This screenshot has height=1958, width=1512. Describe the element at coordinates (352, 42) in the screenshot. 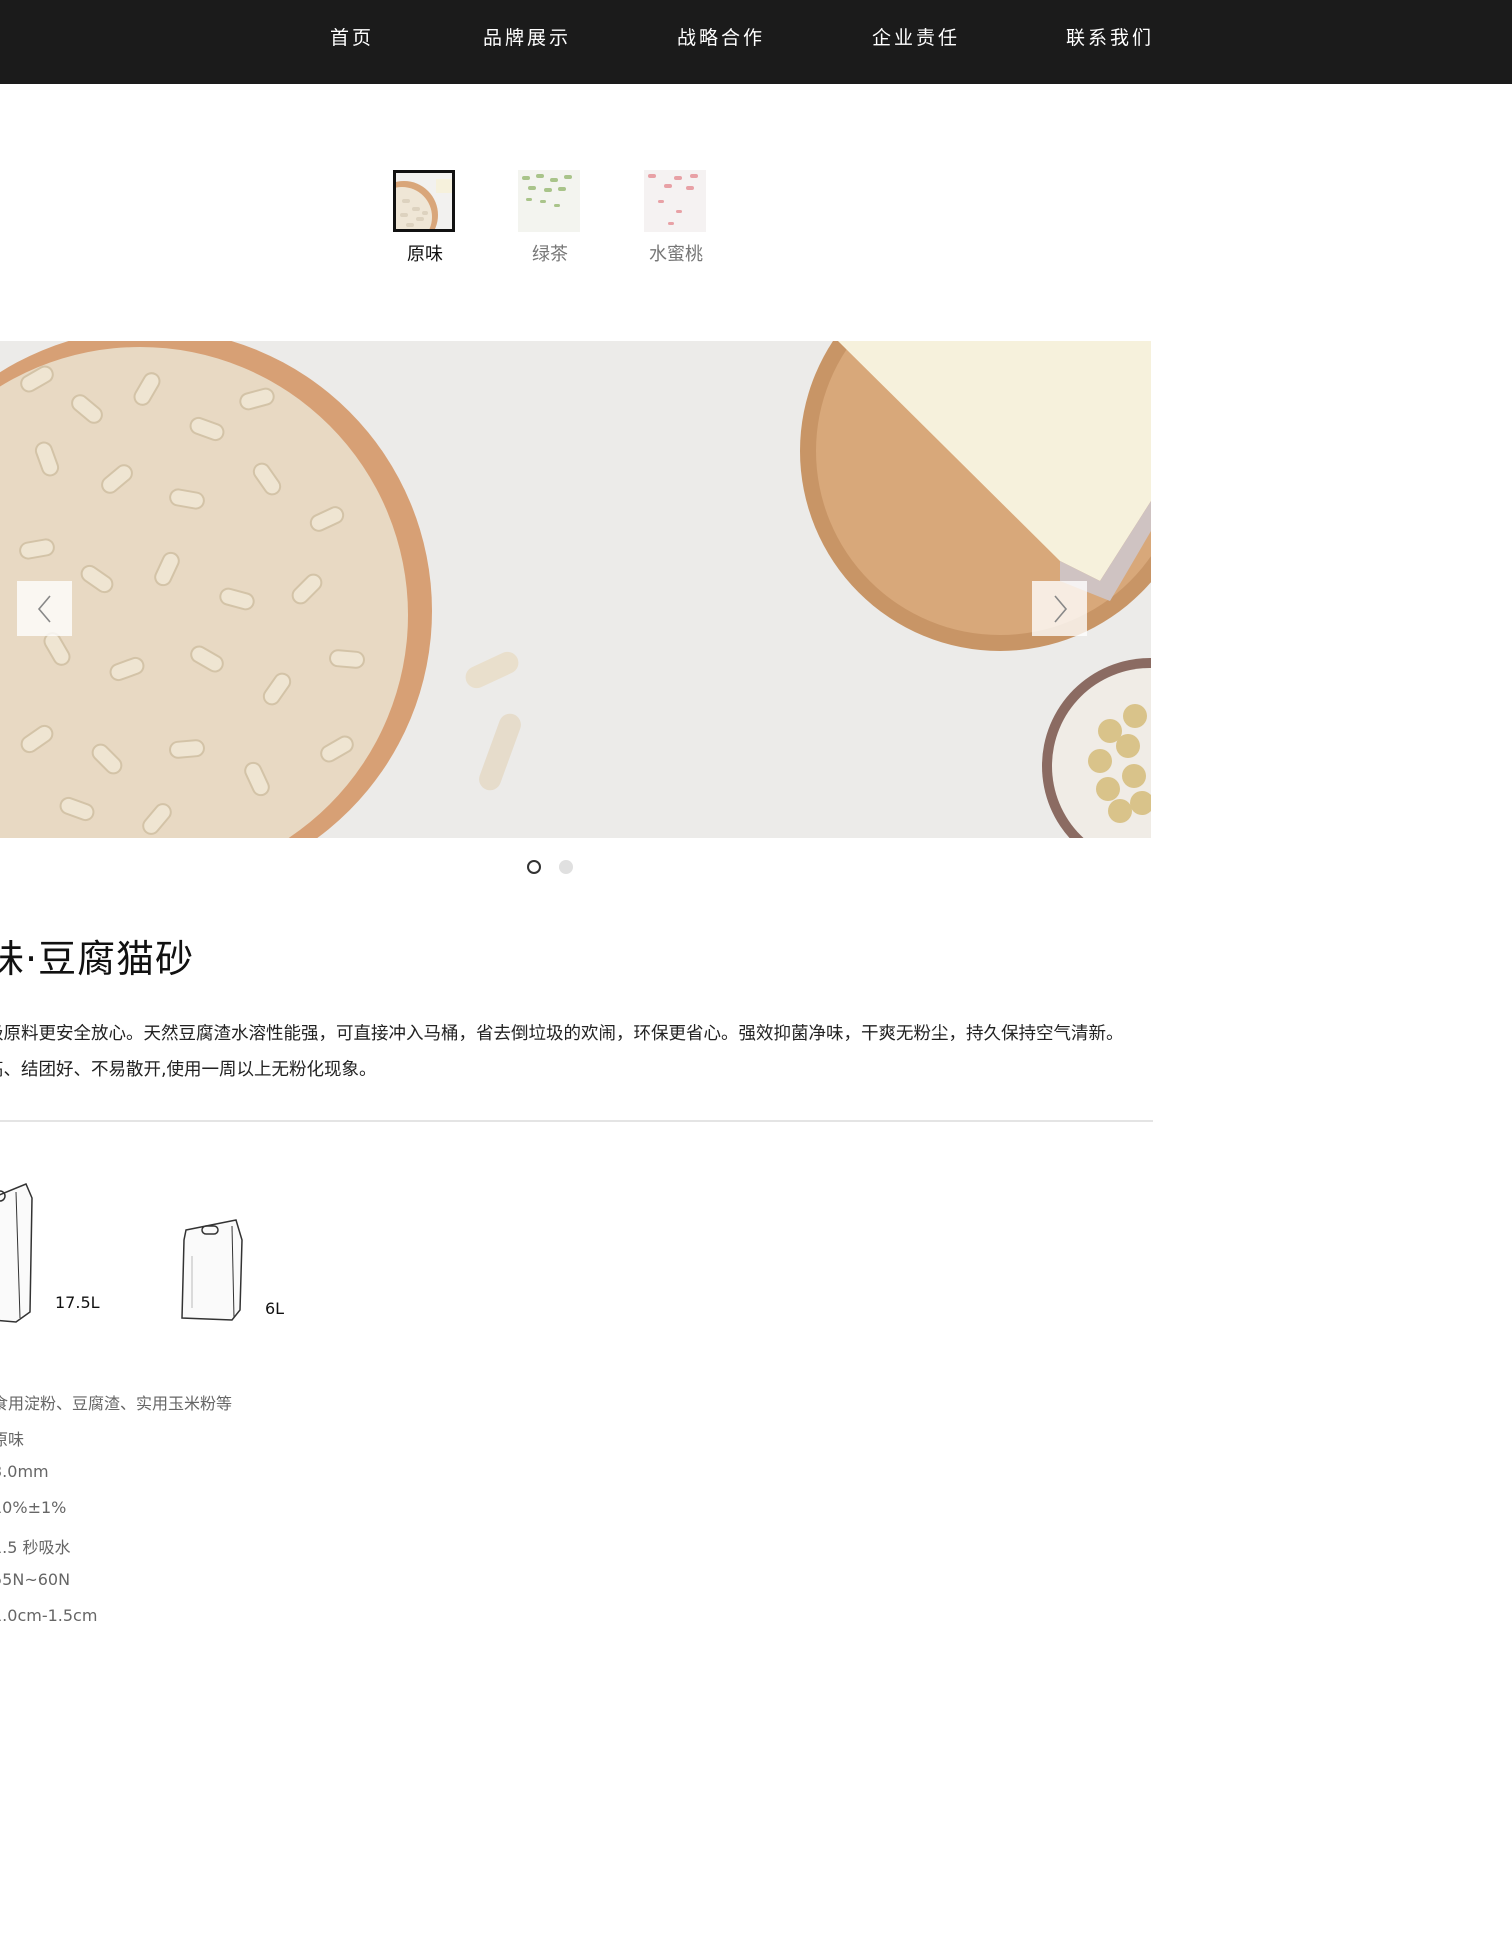

I see `nav-item-home: 首页` at that location.